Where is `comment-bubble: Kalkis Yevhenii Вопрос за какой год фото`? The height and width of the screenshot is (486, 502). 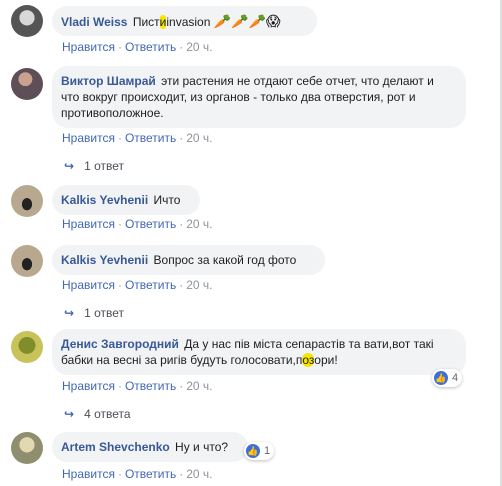 comment-bubble: Kalkis Yevhenii Вопрос за какой год фото is located at coordinates (188, 260).